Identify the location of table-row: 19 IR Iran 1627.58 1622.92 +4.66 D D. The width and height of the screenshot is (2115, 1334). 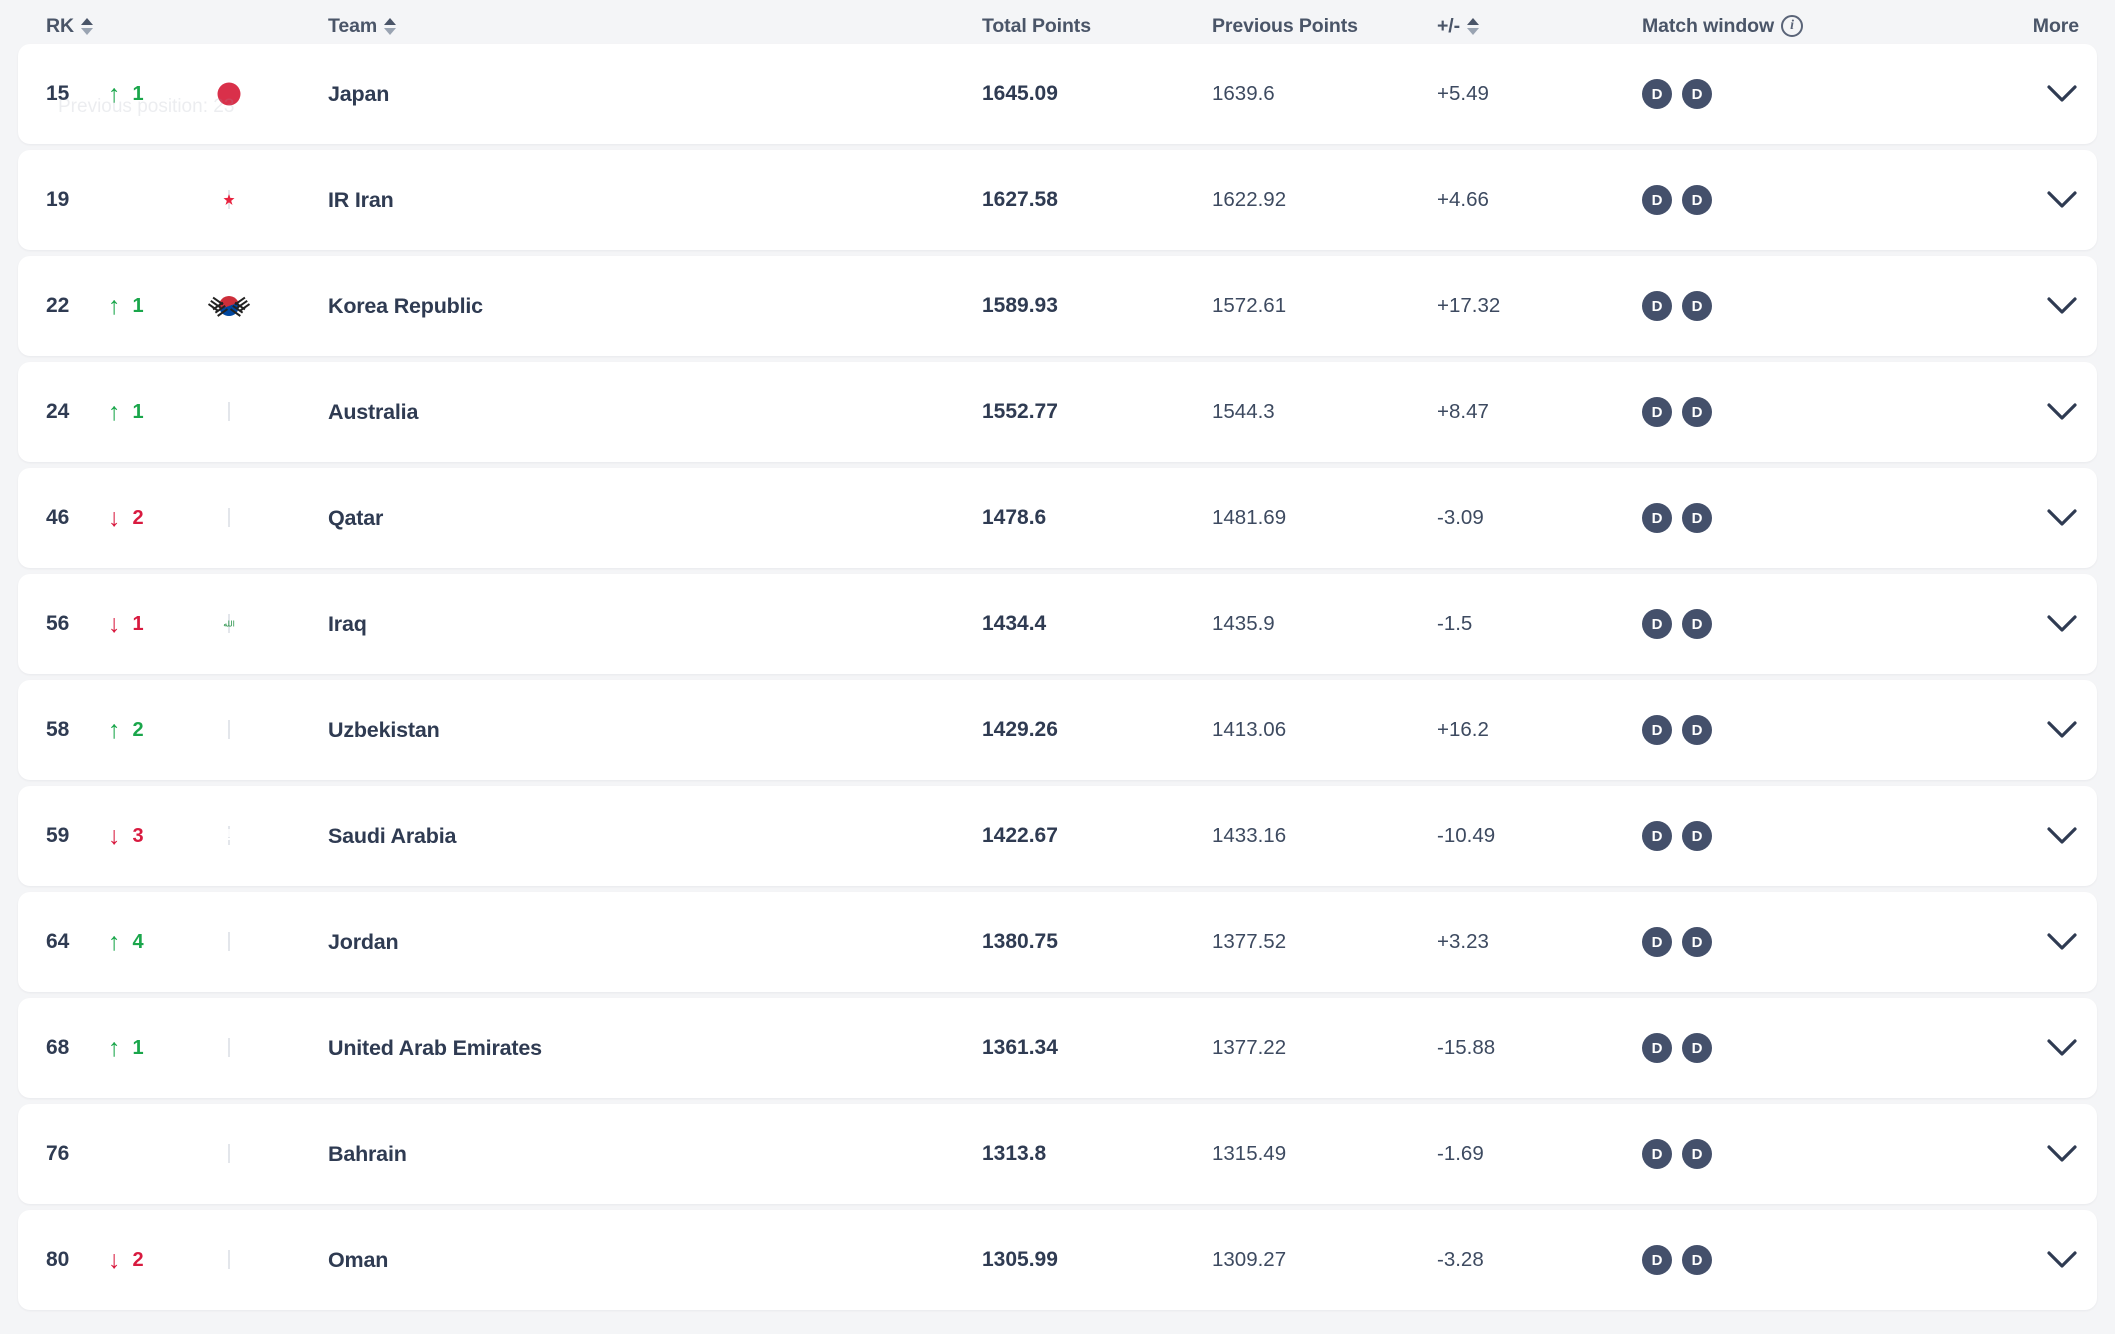
(1057, 200).